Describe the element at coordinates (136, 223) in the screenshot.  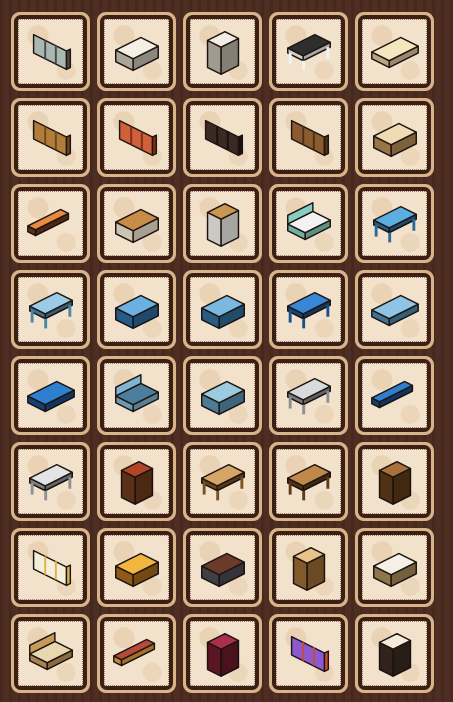
I see `inventory-slot-wooden-chest` at that location.